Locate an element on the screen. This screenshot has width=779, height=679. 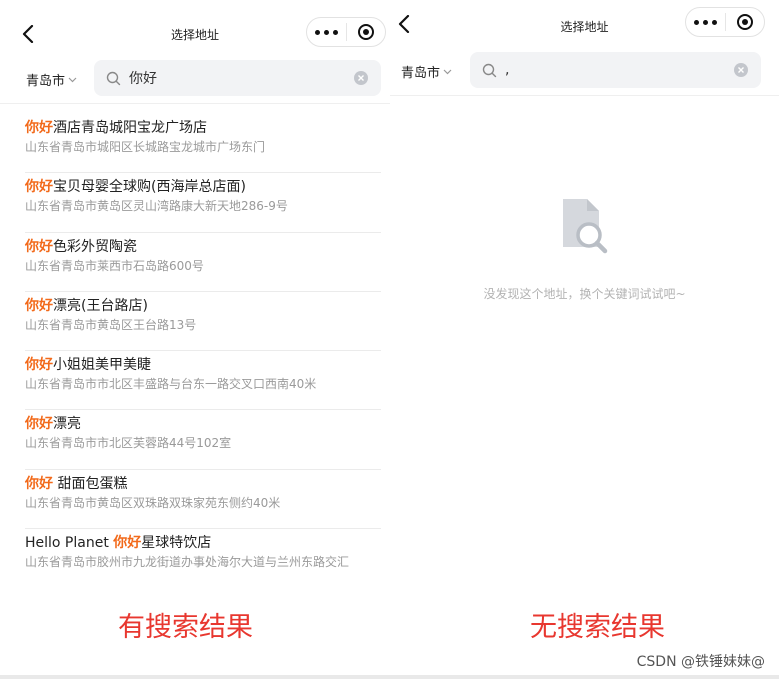
list-item: 你好酒店青岛城阳宝龙广场店 山东省青岛市城阳区长城路宝龙城市广场东门 is located at coordinates (203, 144).